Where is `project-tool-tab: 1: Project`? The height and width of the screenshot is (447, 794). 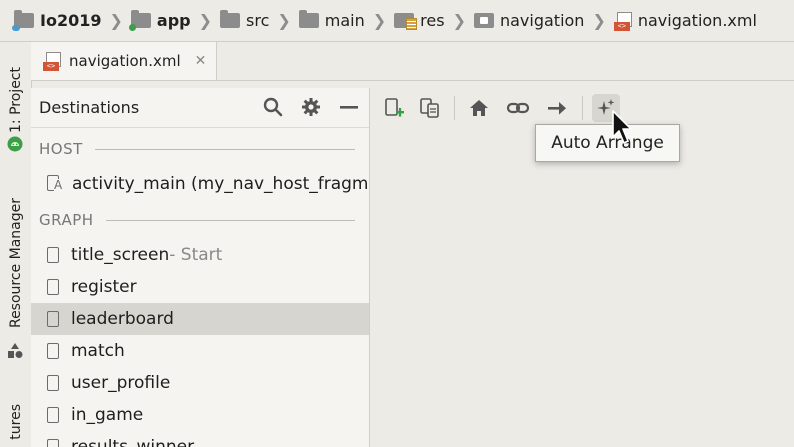
project-tool-tab: 1: Project is located at coordinates (15, 100).